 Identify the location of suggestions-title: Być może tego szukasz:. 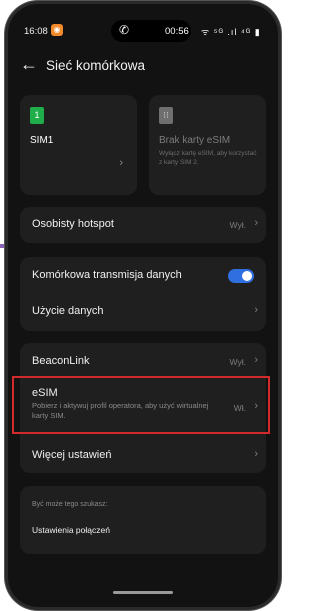
(70, 504).